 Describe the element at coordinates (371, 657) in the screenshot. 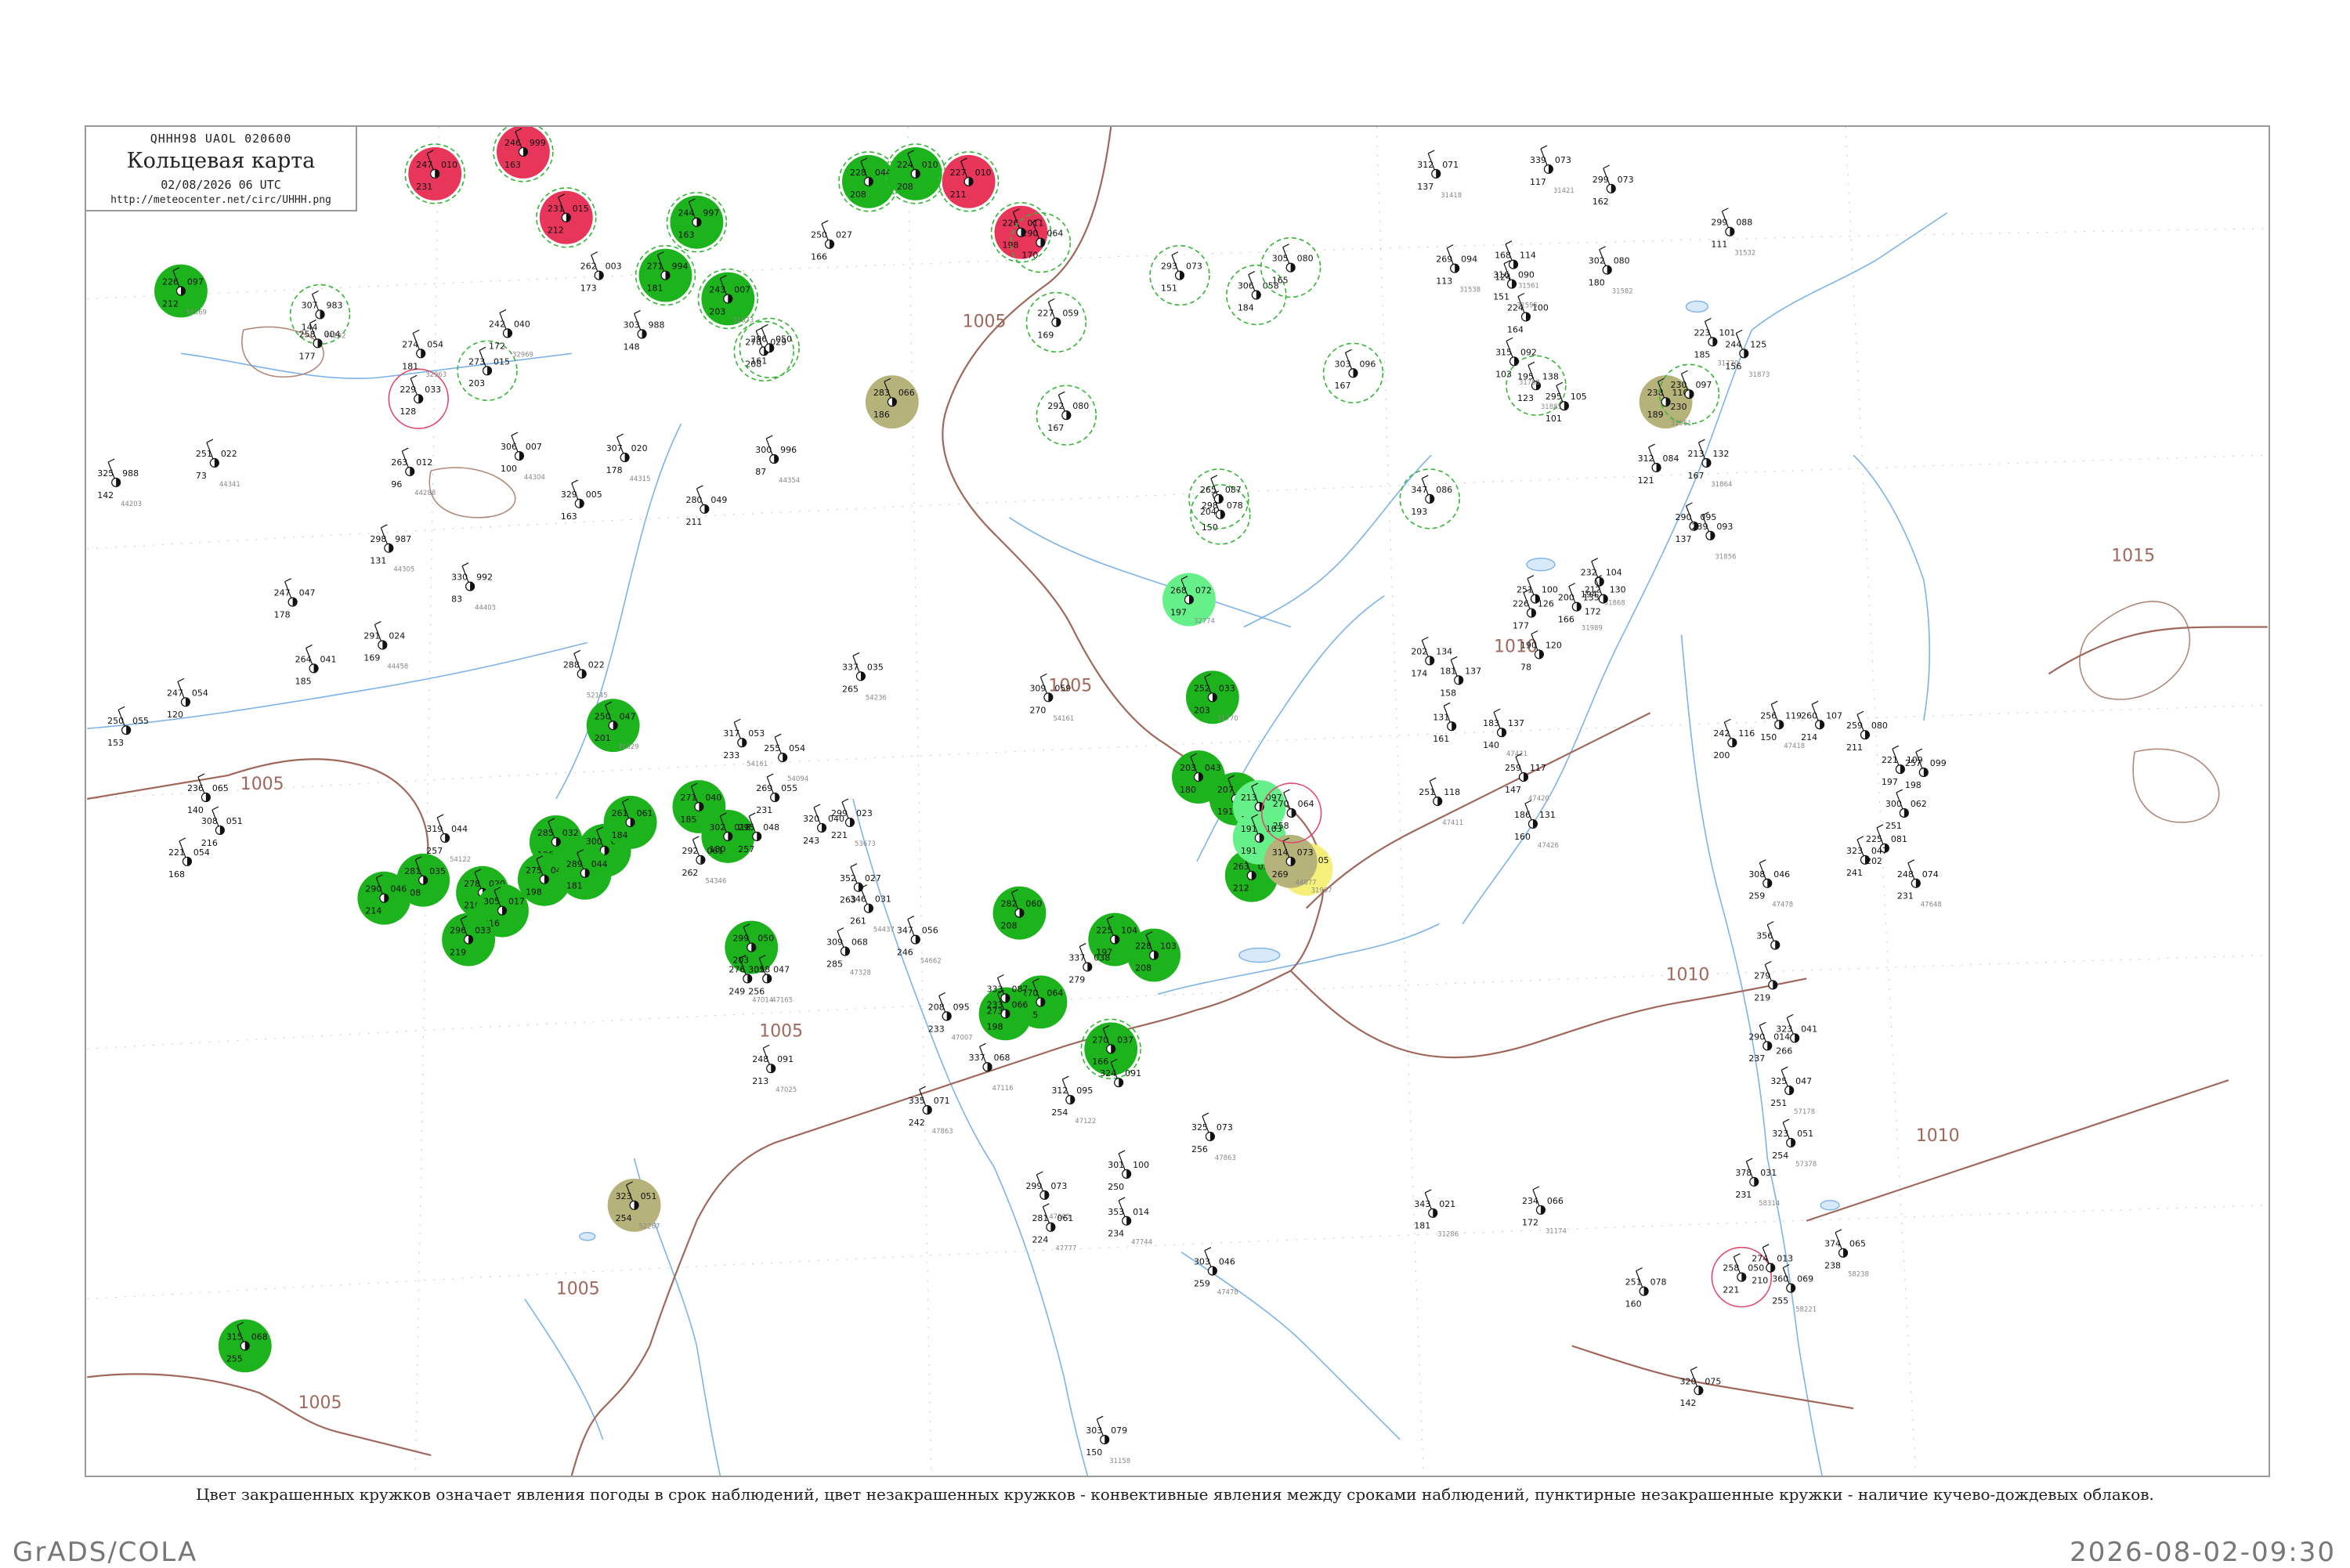

I see `station-dewpoint: 169` at that location.